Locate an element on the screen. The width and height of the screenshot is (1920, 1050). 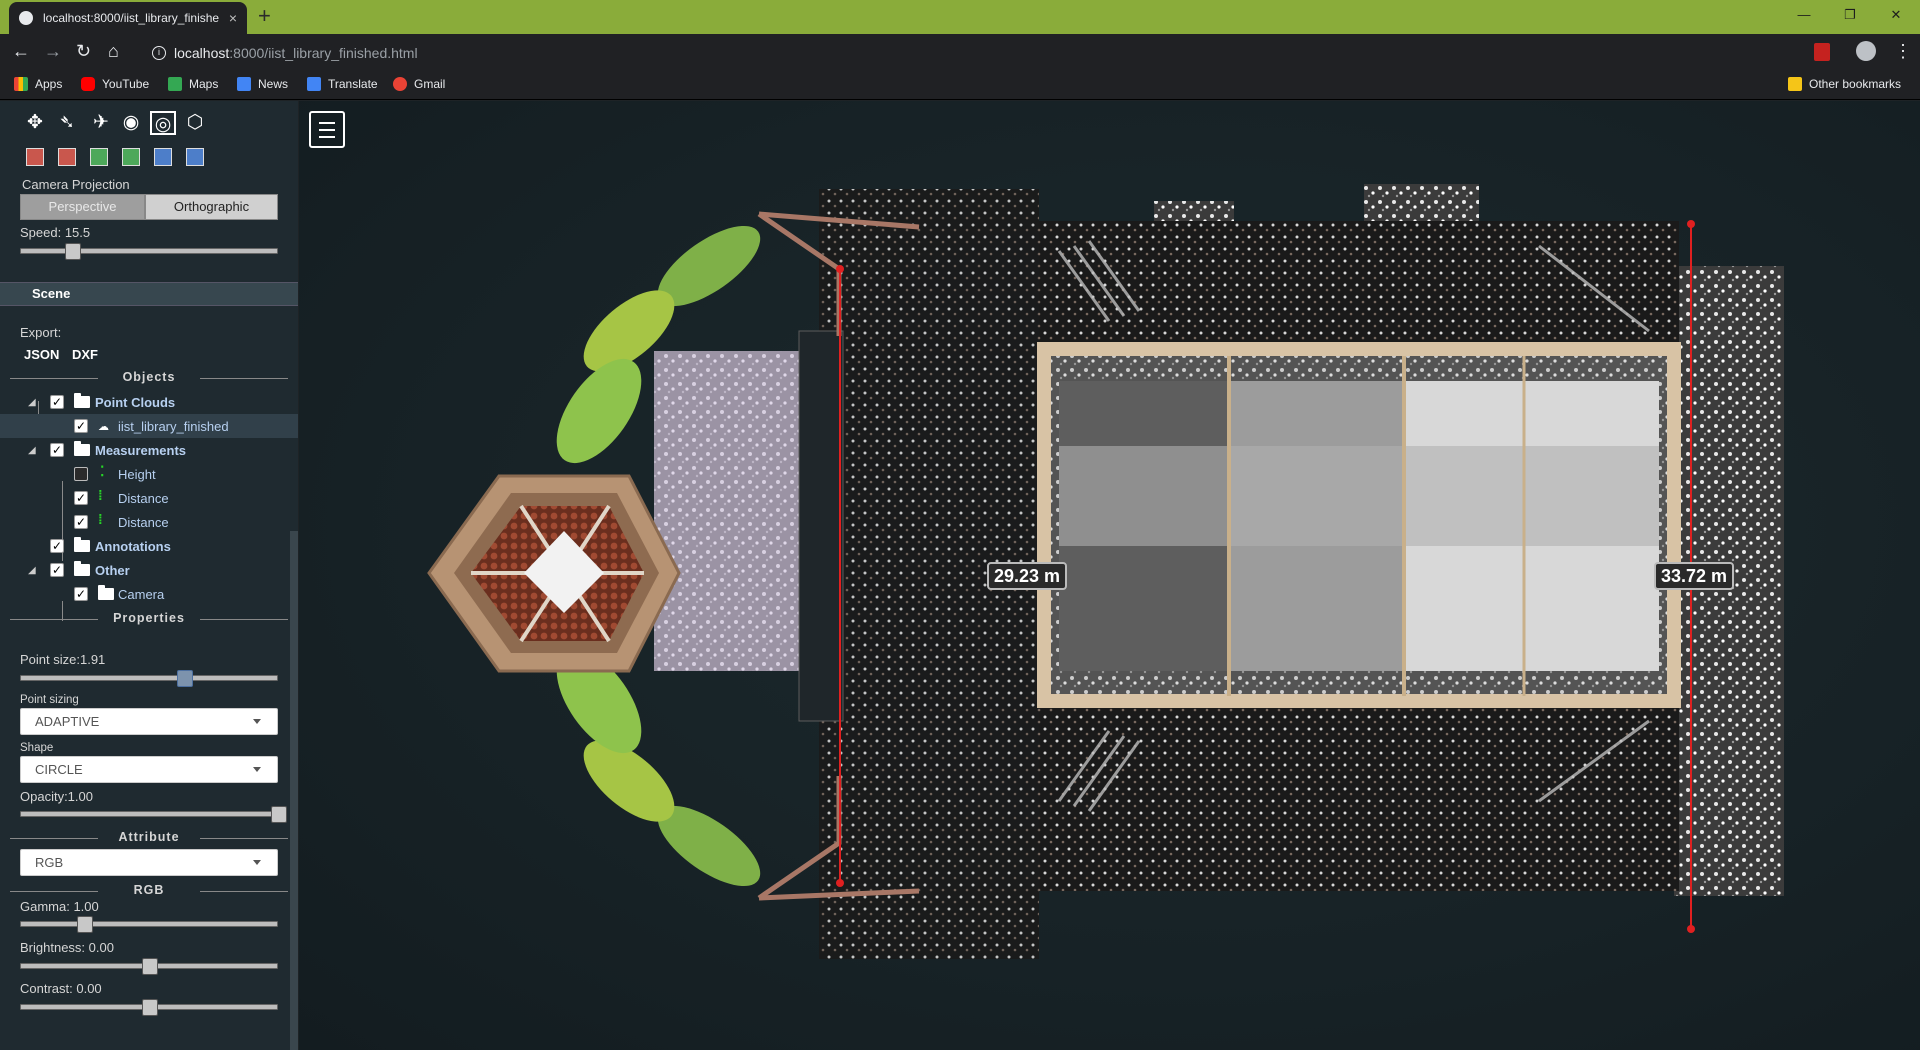
height-checkbox is located at coordinates (81, 474).